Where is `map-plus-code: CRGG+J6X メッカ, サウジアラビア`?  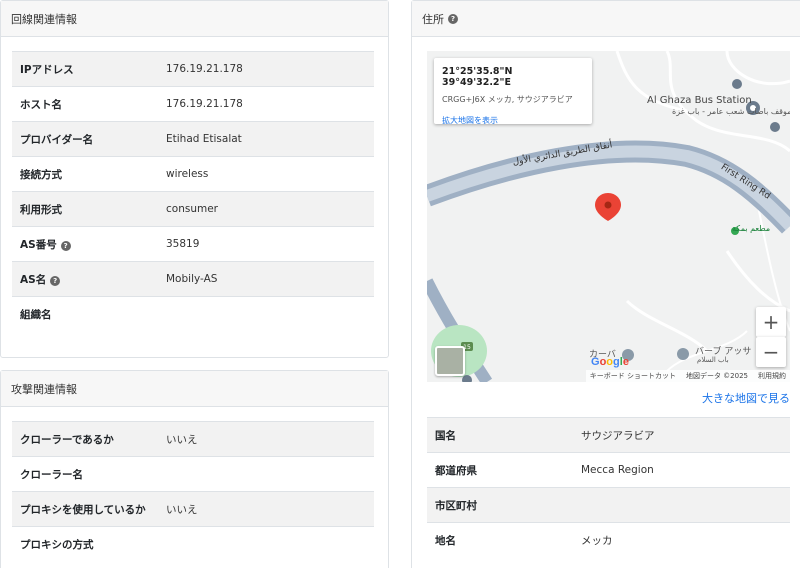 map-plus-code: CRGG+J6X メッカ, サウジアラビア is located at coordinates (507, 99).